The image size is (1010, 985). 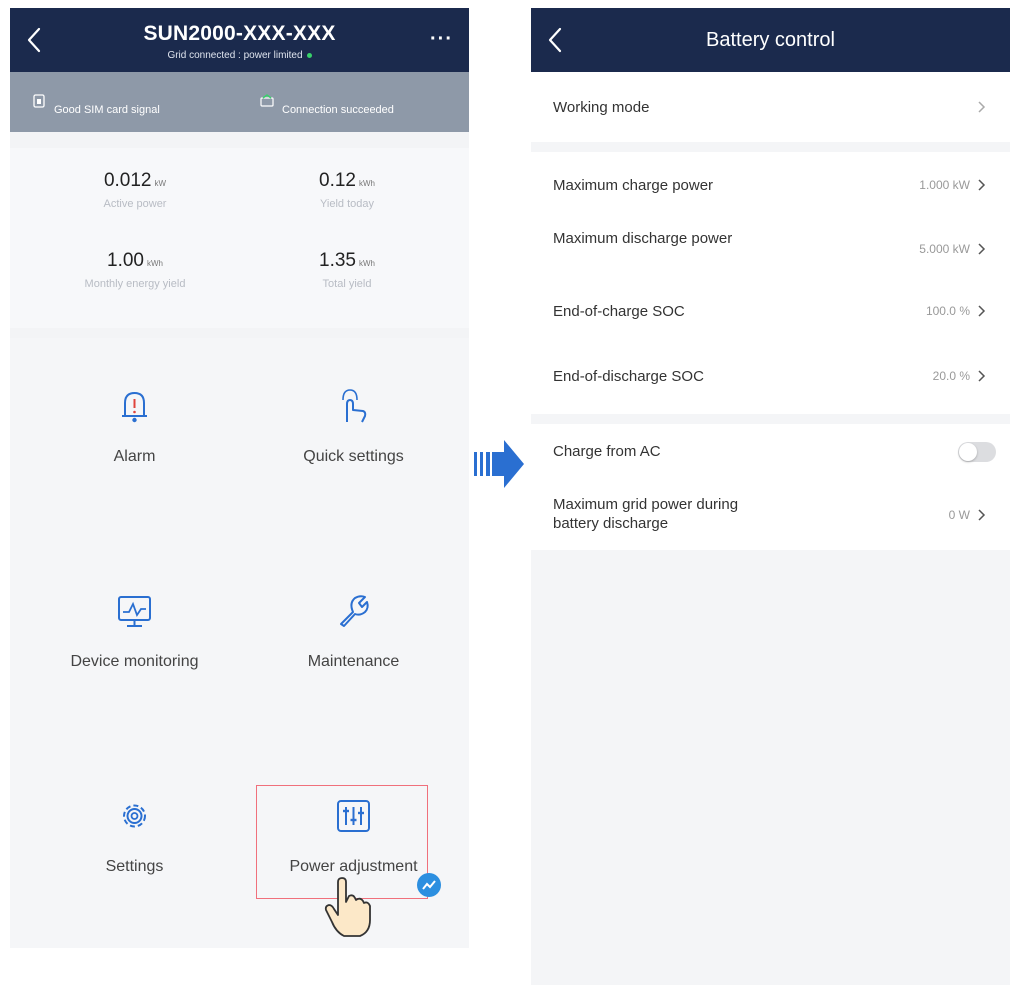 I want to click on stat-label: Monthly energy yield, so click(x=135, y=284).